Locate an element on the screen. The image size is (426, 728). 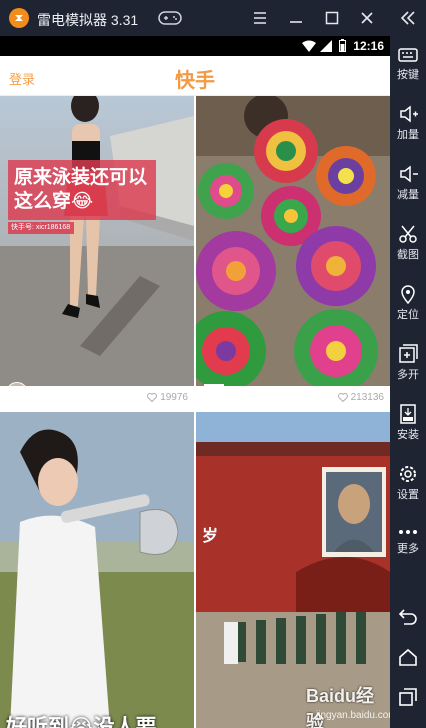
apk-install-icon is located at coordinates (408, 414).